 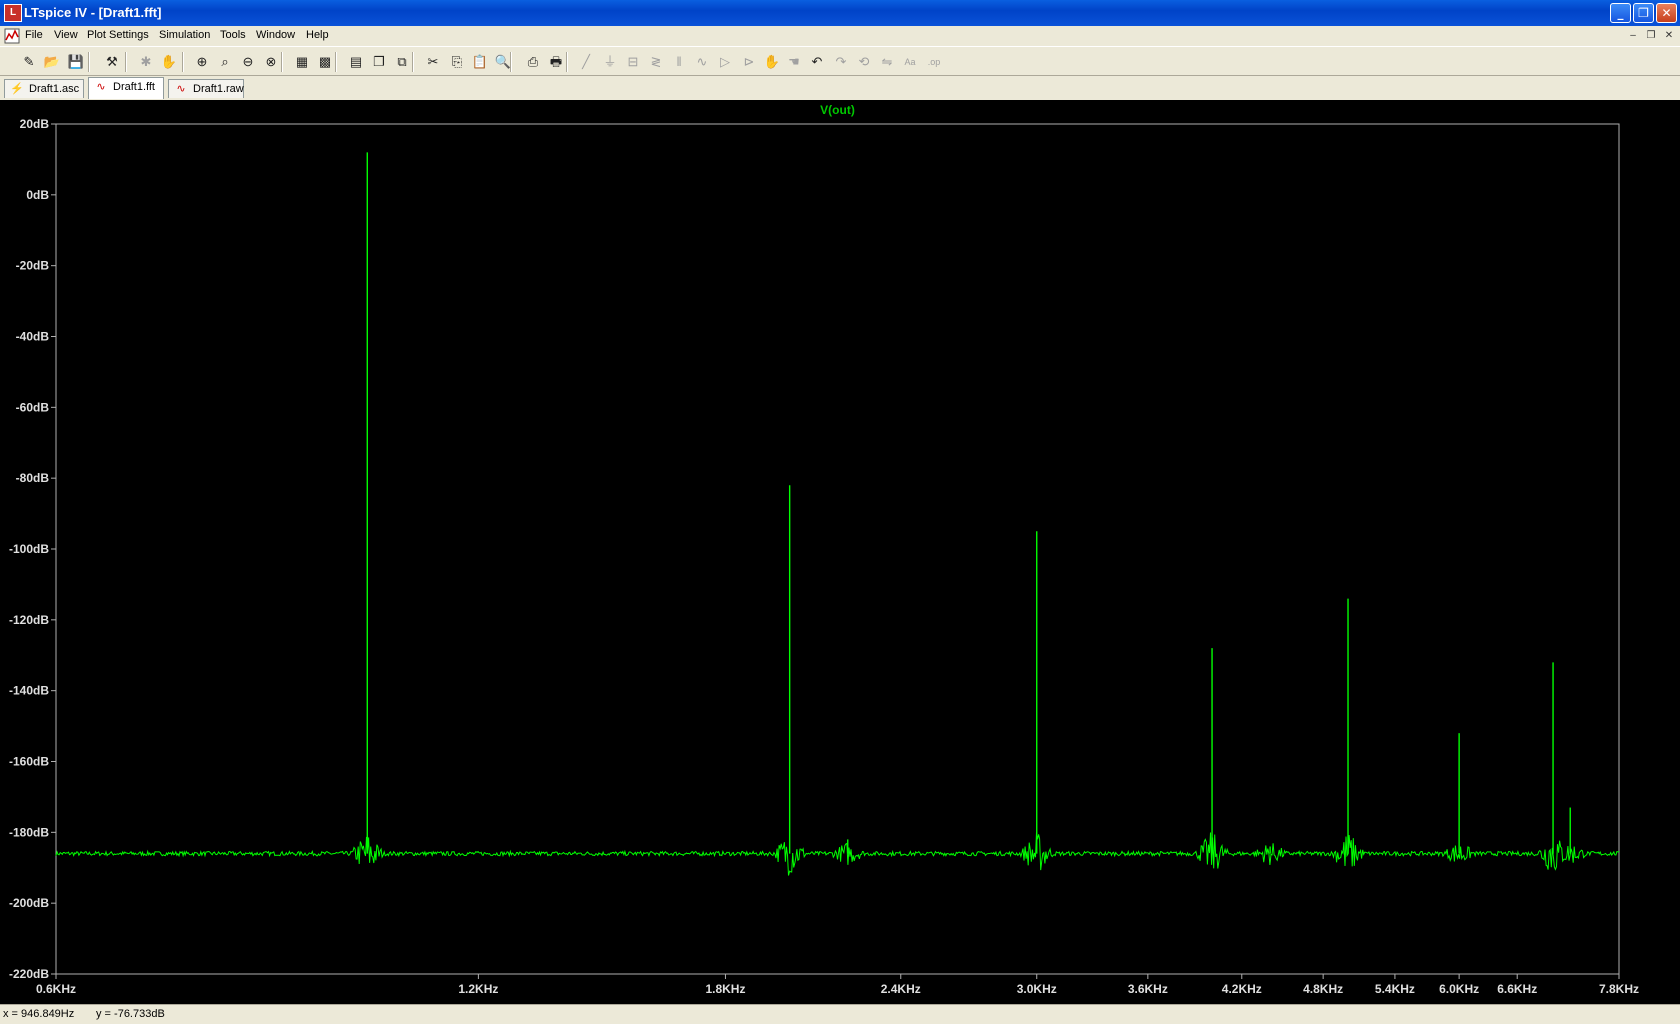 What do you see at coordinates (275, 35) in the screenshot?
I see `menu-window: Window` at bounding box center [275, 35].